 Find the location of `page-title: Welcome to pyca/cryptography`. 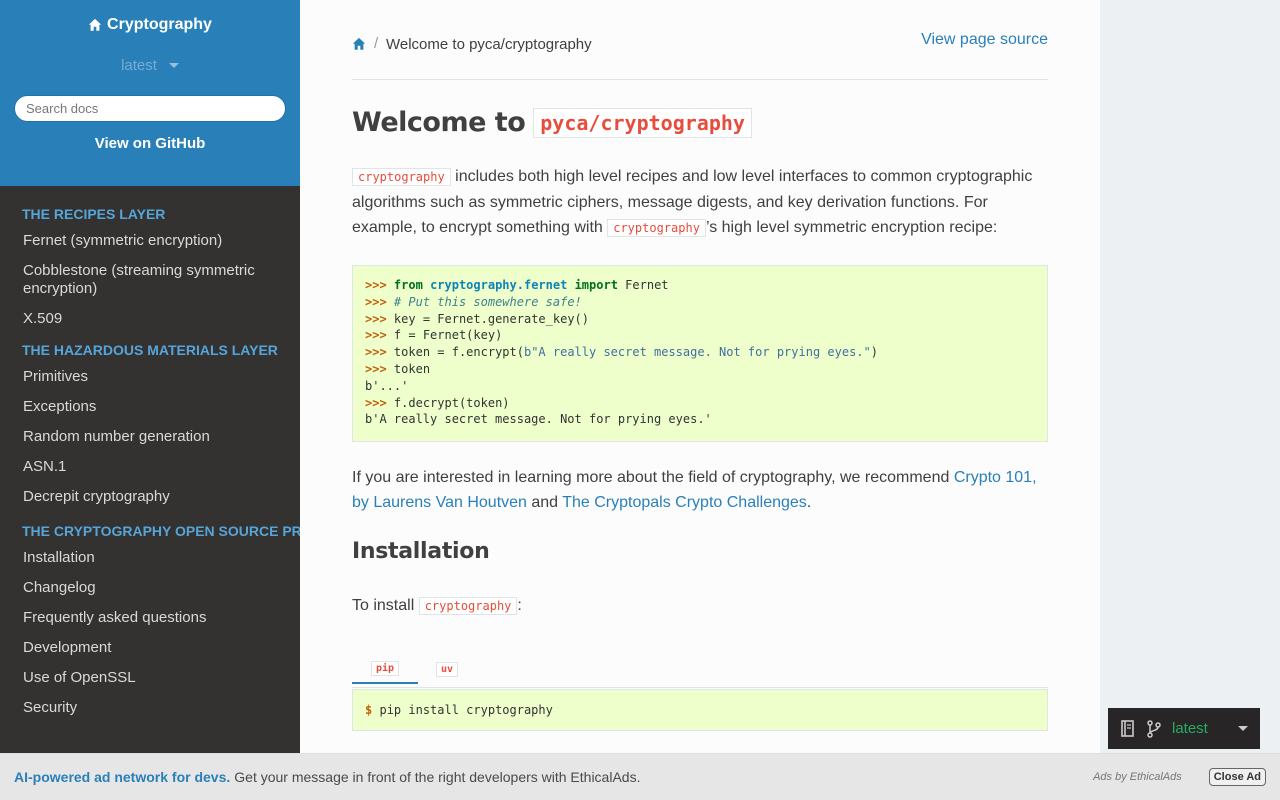

page-title: Welcome to pyca/cryptography is located at coordinates (552, 122).